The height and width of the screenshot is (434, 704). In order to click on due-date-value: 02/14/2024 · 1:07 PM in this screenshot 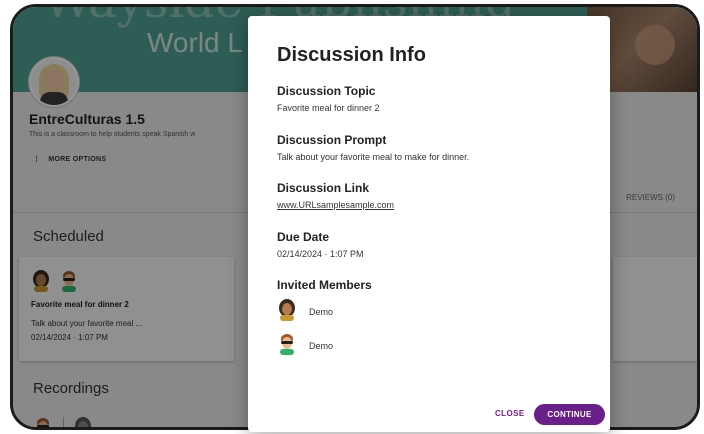, I will do `click(320, 254)`.